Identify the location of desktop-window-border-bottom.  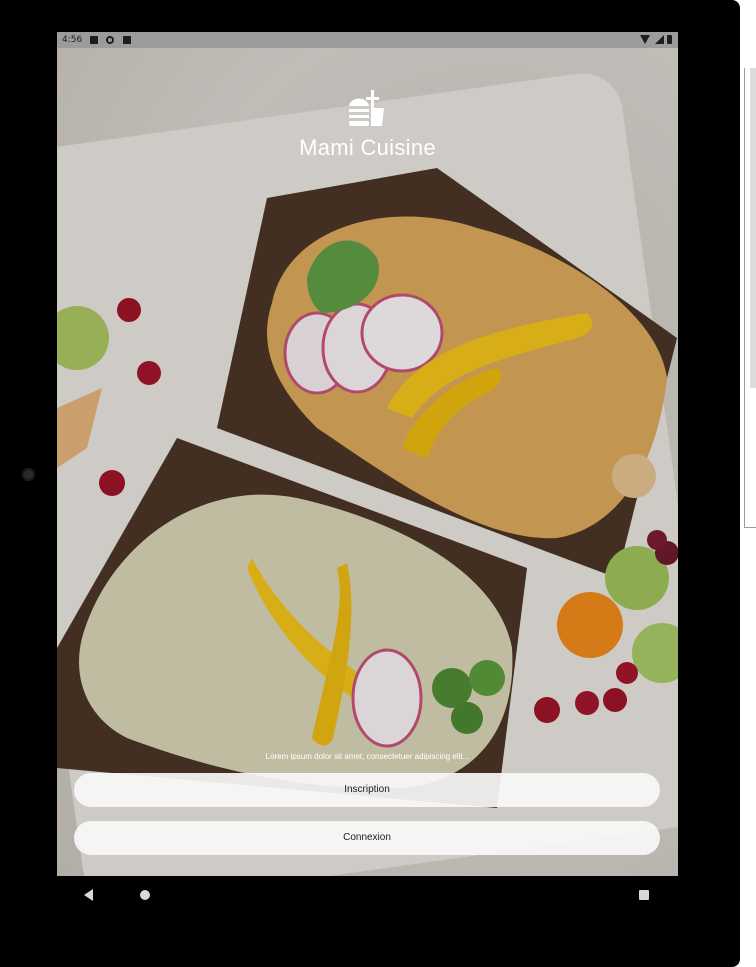
(750, 527).